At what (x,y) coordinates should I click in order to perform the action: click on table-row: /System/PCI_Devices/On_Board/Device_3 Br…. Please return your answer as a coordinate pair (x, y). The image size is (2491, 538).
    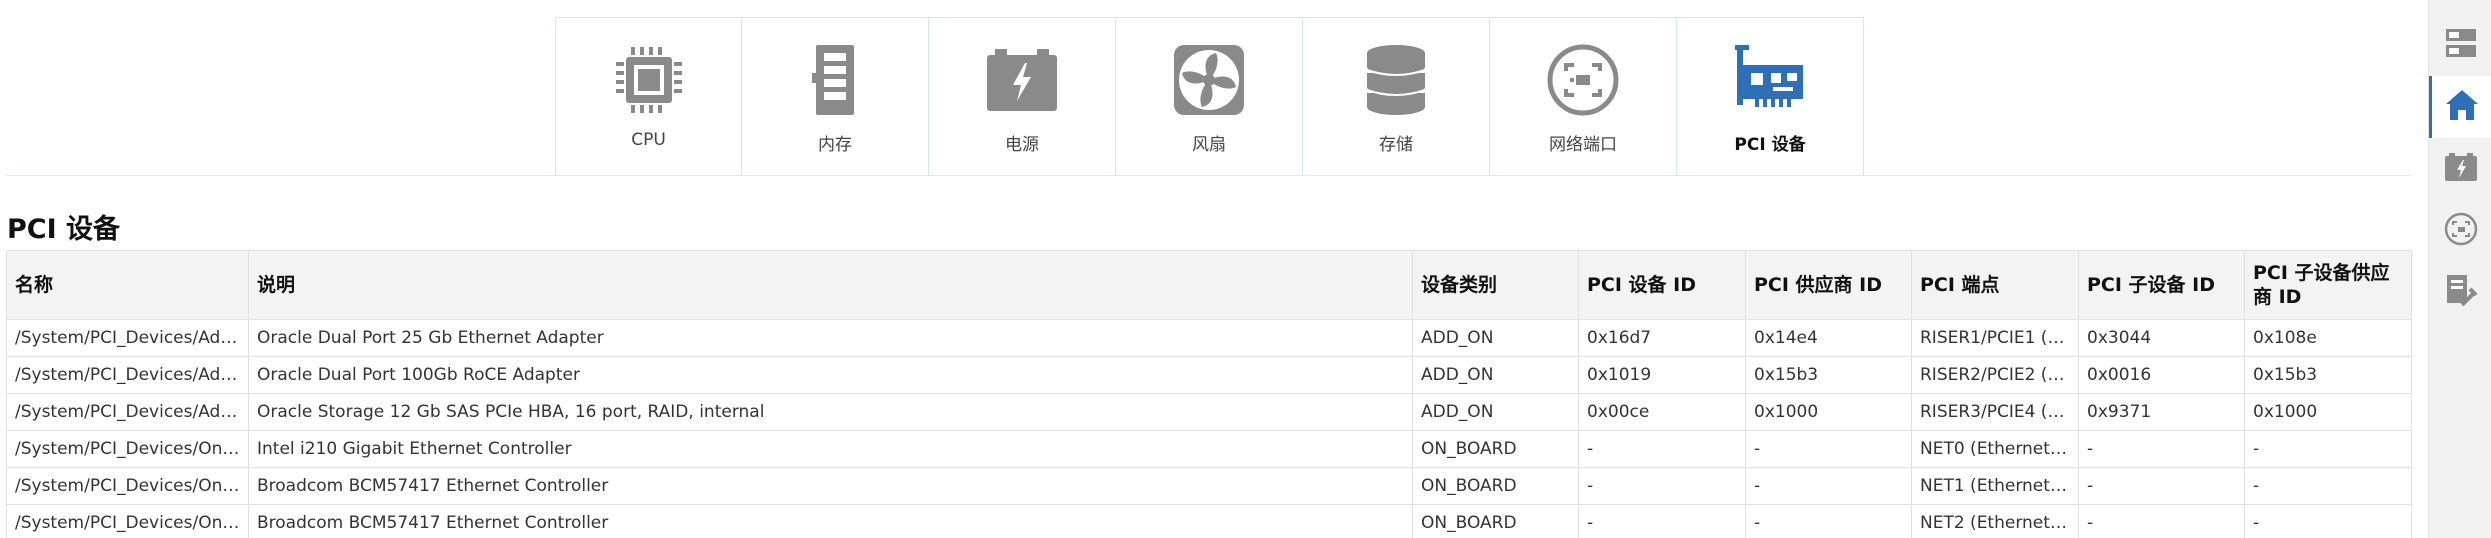
    Looking at the image, I should click on (1209, 521).